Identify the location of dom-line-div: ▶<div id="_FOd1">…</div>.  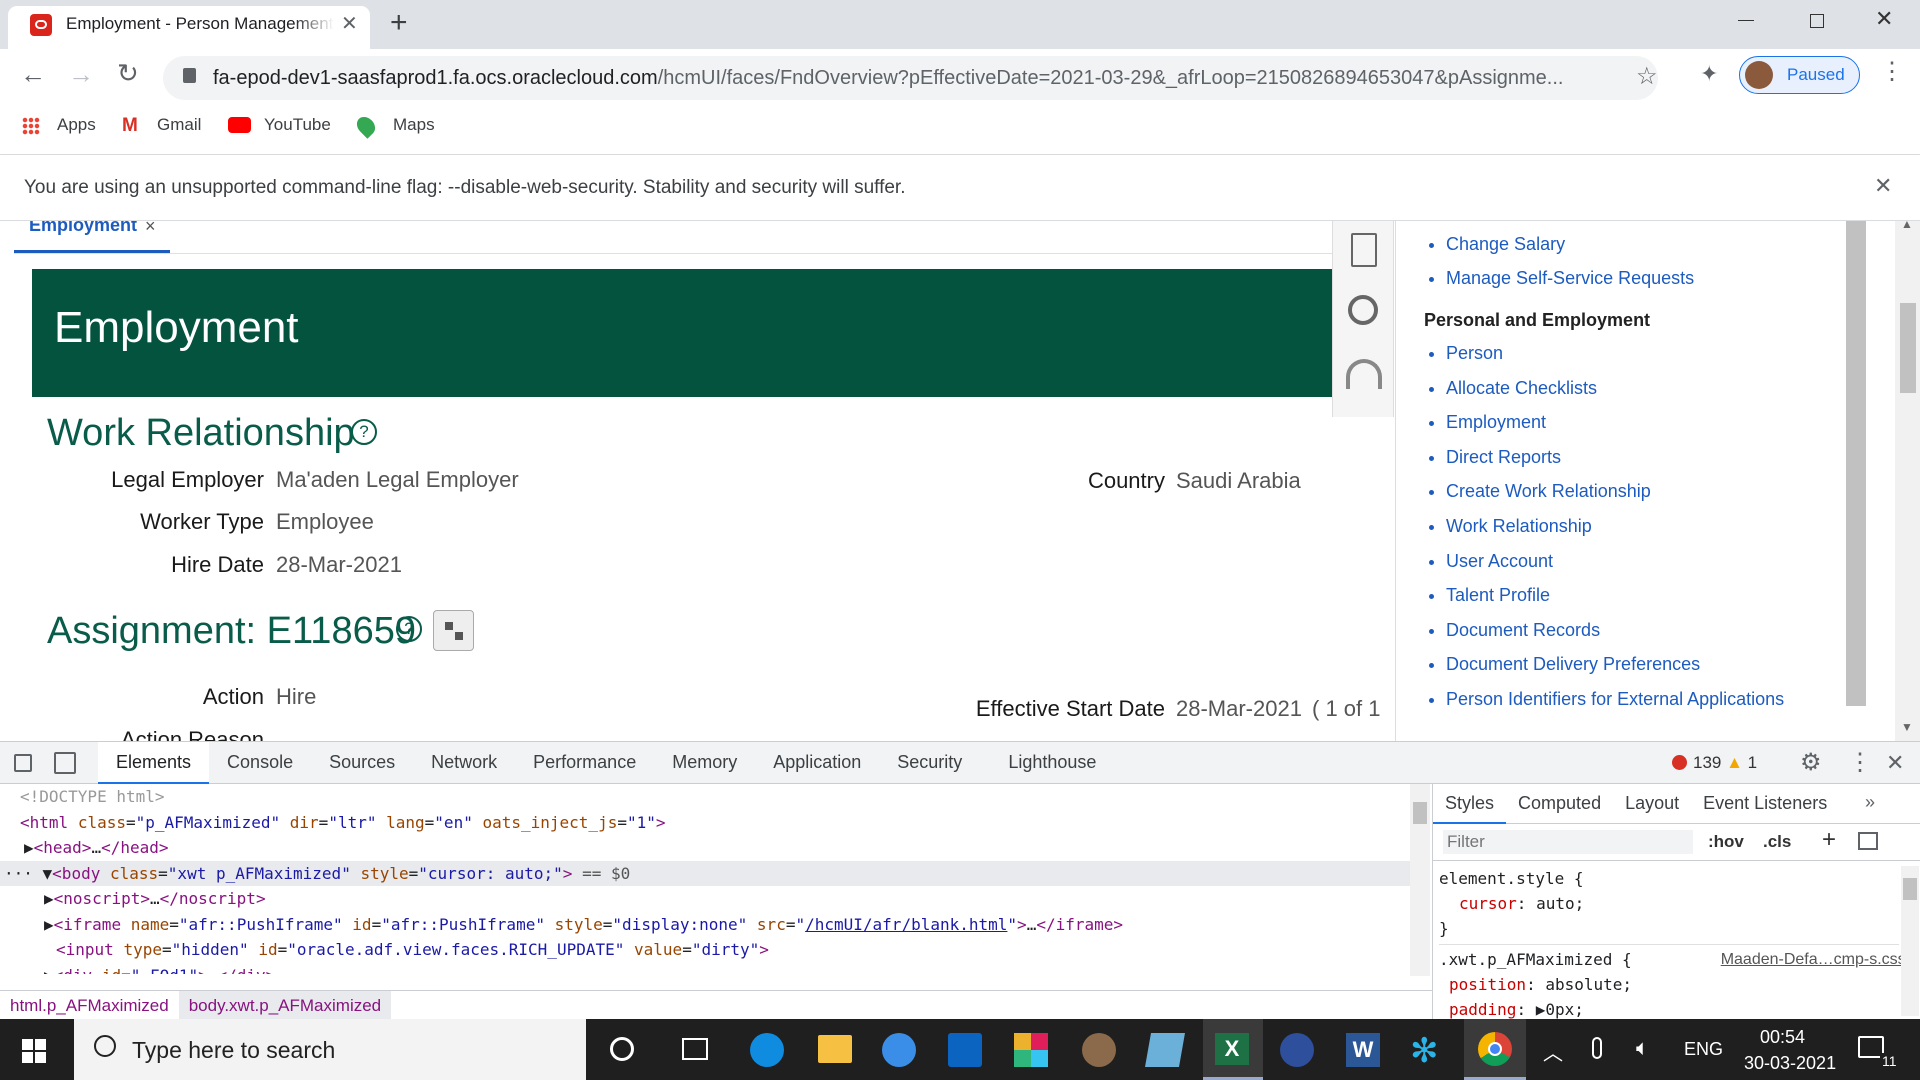
(705, 969).